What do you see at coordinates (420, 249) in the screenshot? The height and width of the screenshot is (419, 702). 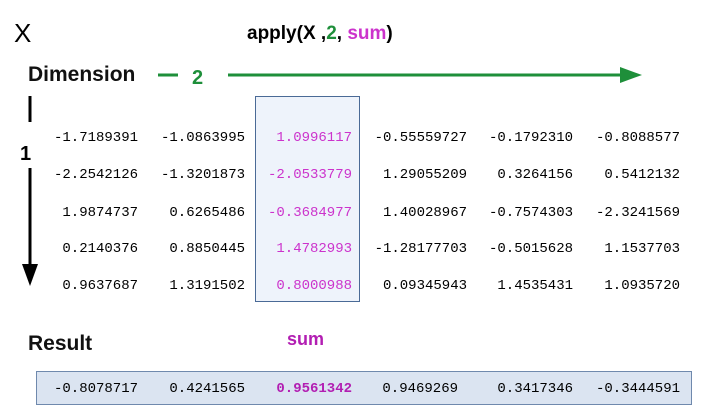 I see `matrix-cell: -1.28177703` at bounding box center [420, 249].